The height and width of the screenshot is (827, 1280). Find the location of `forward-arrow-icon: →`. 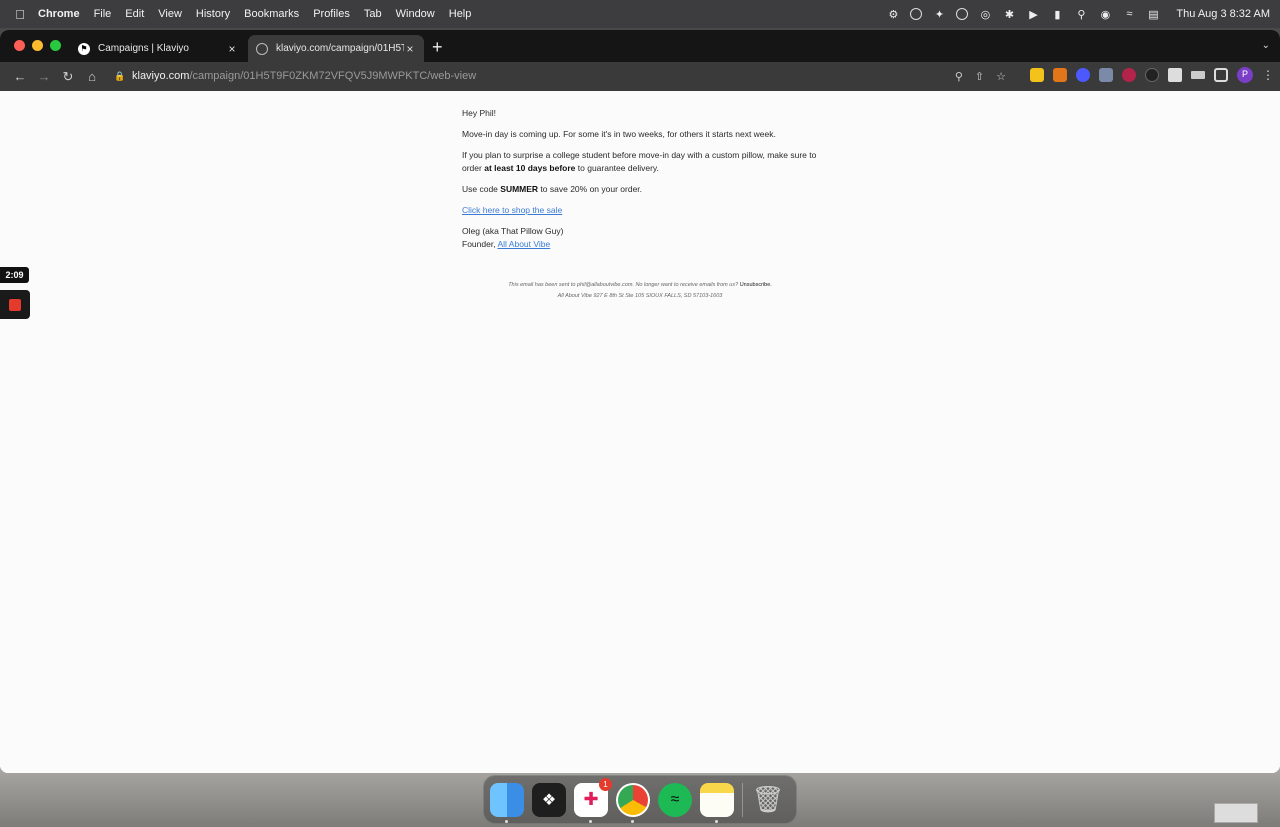

forward-arrow-icon: → is located at coordinates (44, 76).